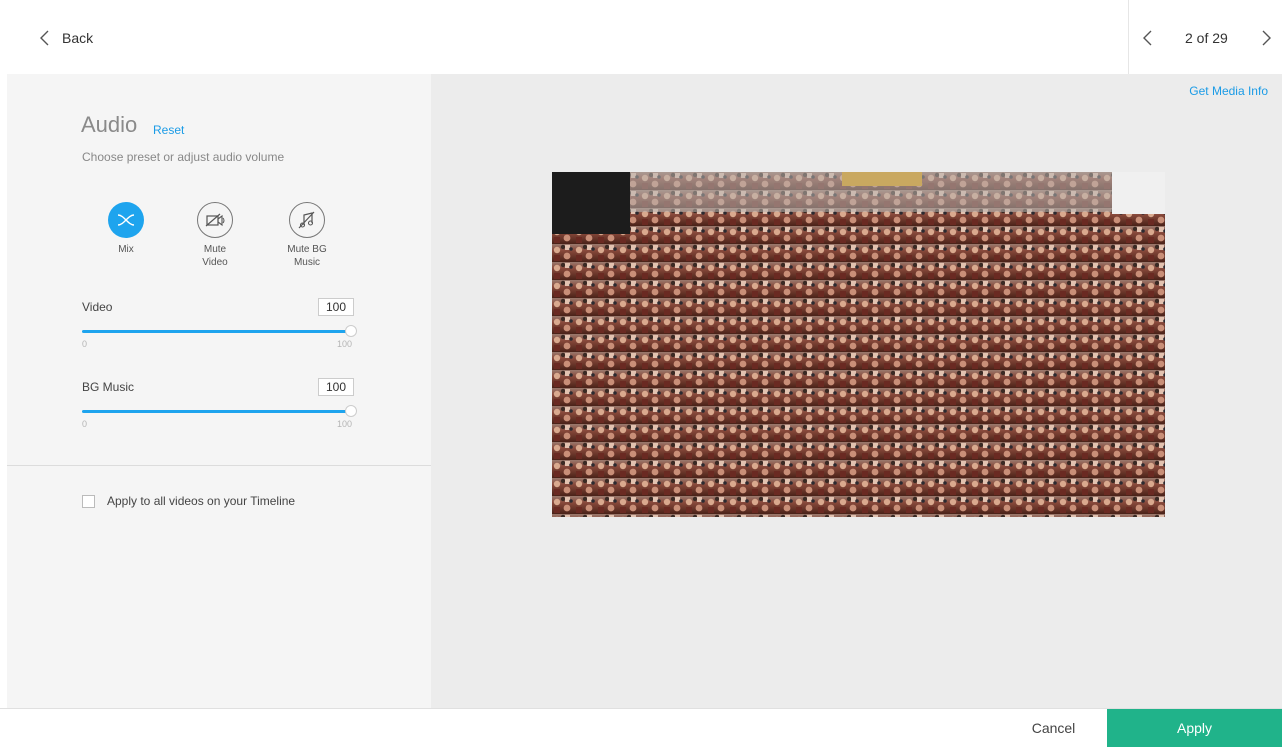  What do you see at coordinates (219, 465) in the screenshot?
I see `panel-divider` at bounding box center [219, 465].